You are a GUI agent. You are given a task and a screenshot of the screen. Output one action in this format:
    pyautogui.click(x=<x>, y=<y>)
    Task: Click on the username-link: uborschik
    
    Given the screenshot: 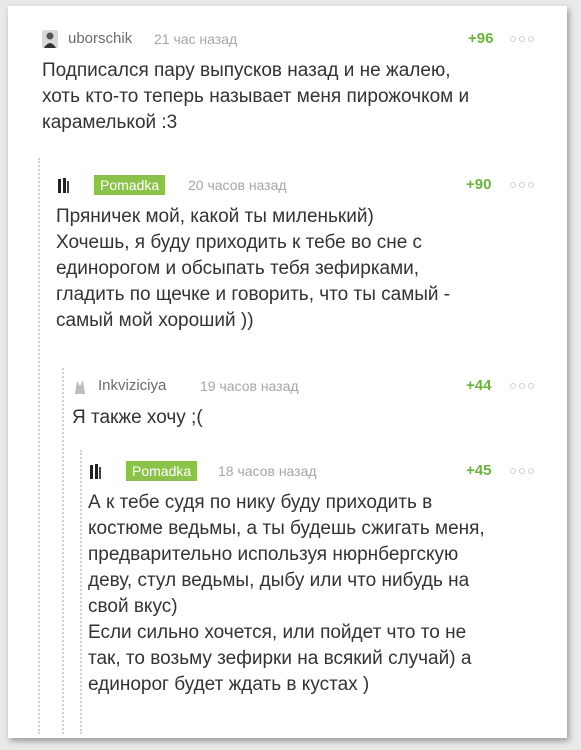 What is the action you would take?
    pyautogui.click(x=100, y=39)
    